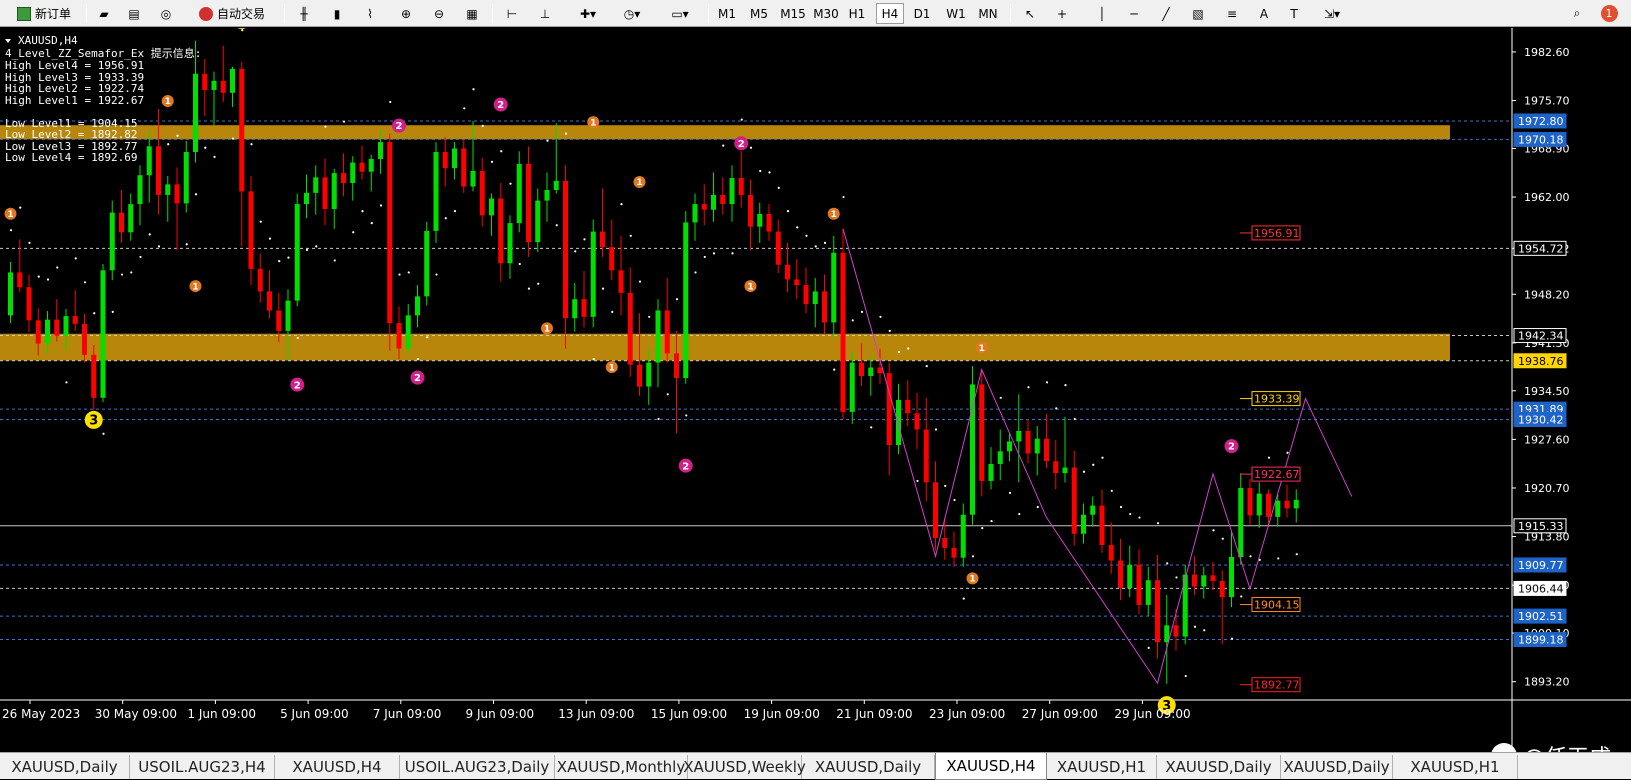  Describe the element at coordinates (1030, 13) in the screenshot. I see `cursor-icon: ↖` at that location.